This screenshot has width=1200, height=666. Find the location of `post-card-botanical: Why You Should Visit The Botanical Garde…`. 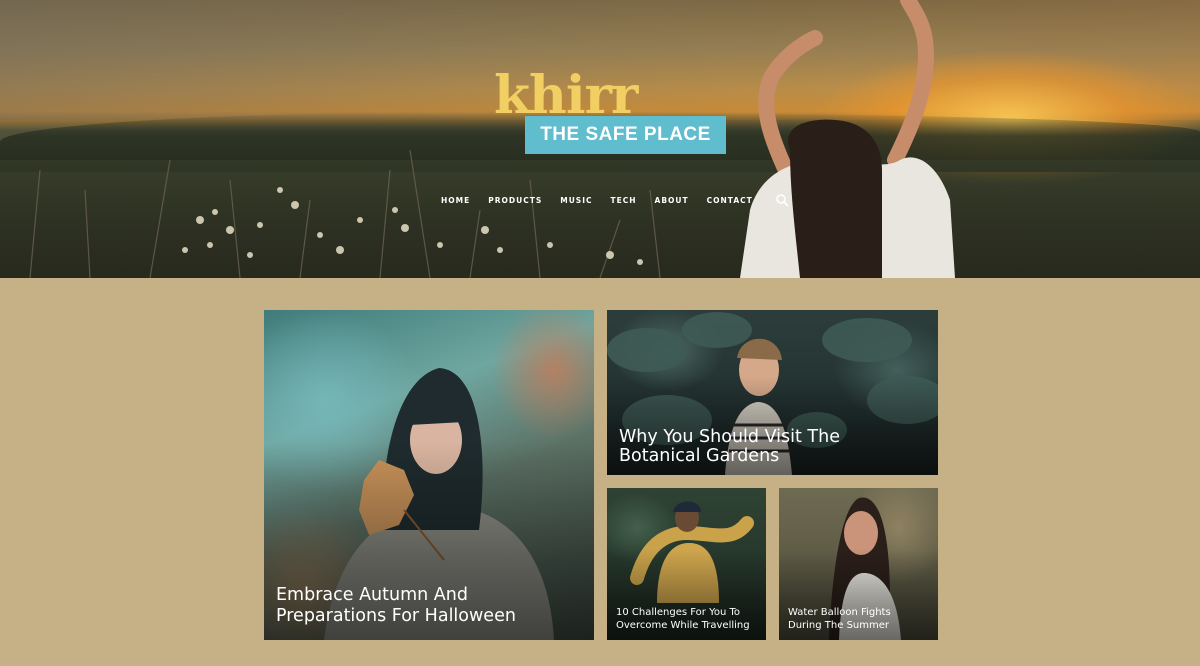

post-card-botanical: Why You Should Visit The Botanical Garde… is located at coordinates (772, 392).